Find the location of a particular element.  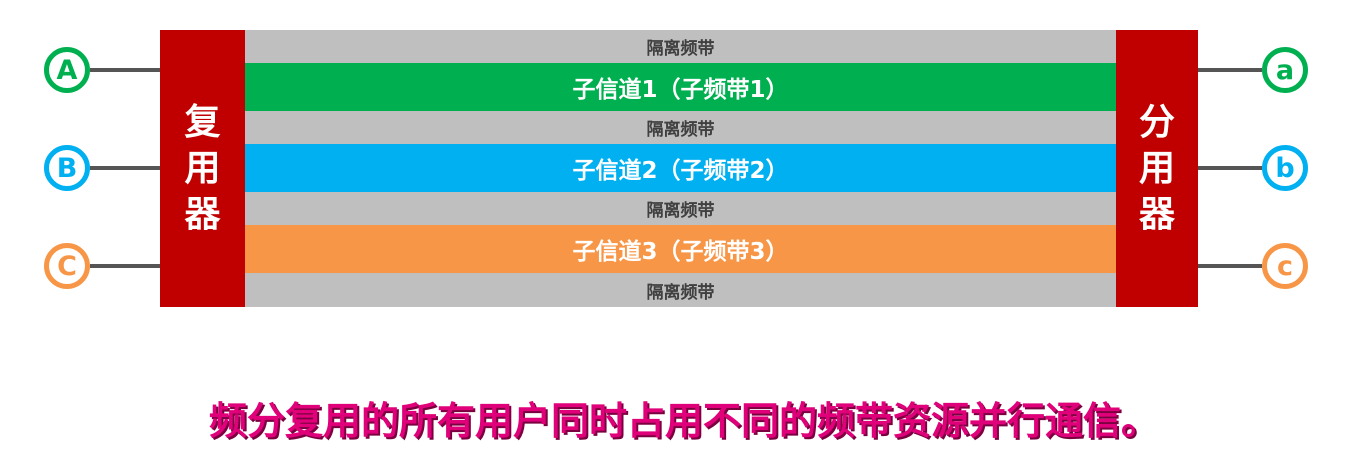

input-b-label: B is located at coordinates (67, 168).